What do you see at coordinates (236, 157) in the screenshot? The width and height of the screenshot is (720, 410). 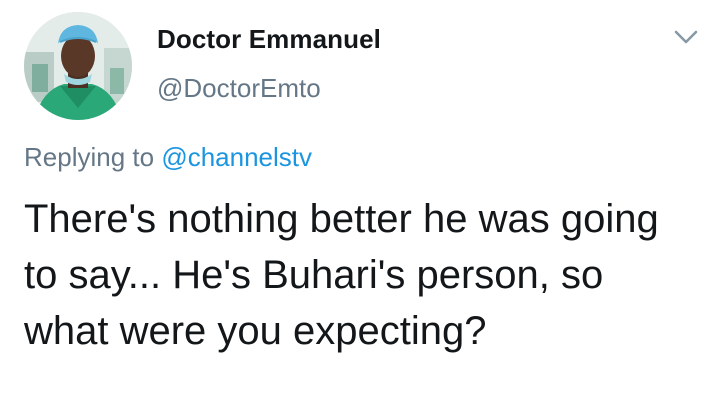 I see `reply-handle-link: @channelstv` at bounding box center [236, 157].